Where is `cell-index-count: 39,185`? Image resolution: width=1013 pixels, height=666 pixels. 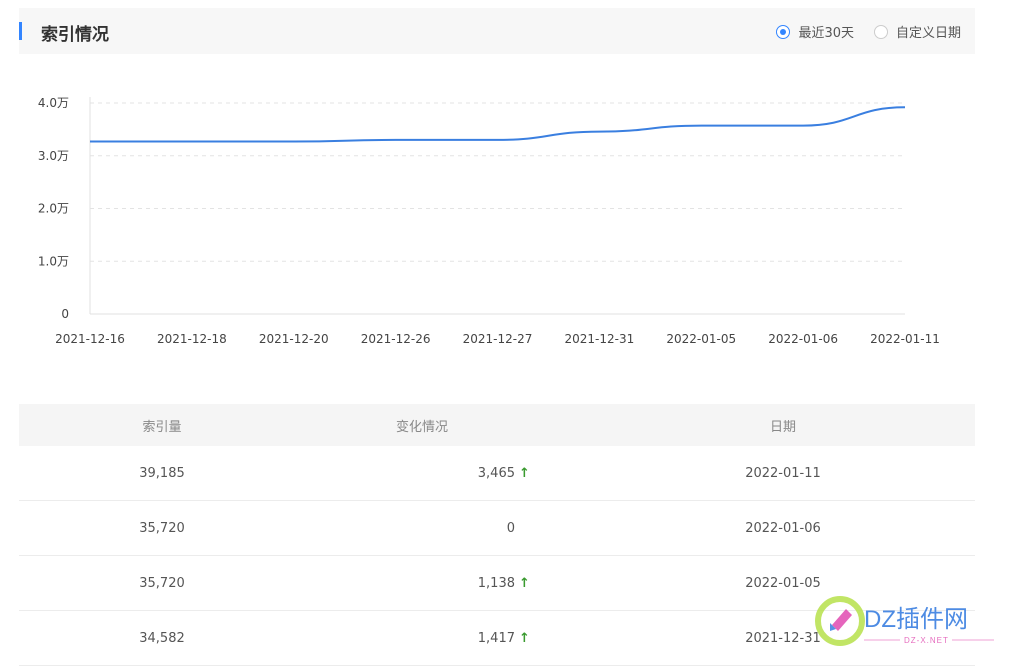
cell-index-count: 39,185 is located at coordinates (162, 473).